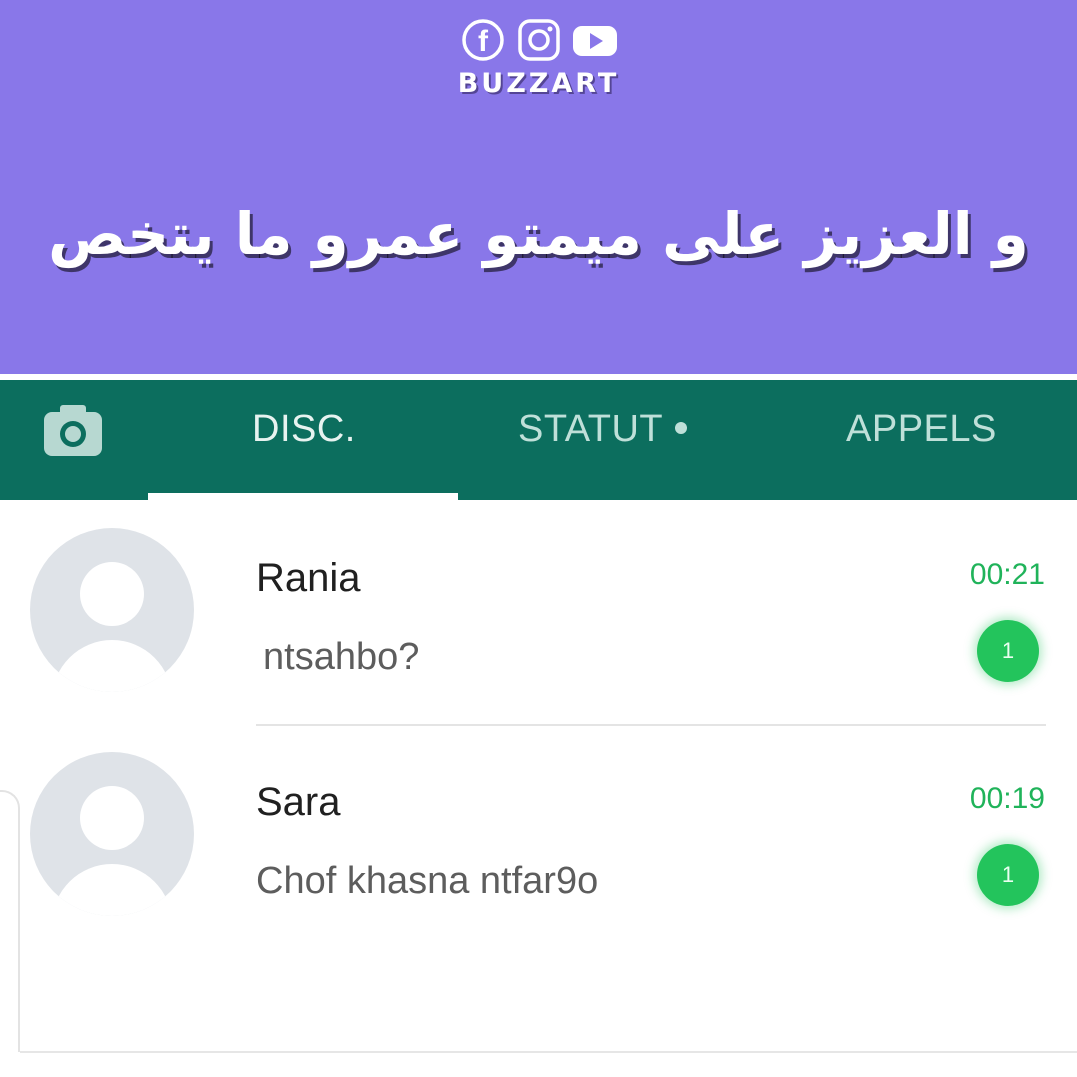 This screenshot has width=1077, height=1077. What do you see at coordinates (538, 234) in the screenshot?
I see `meme-caption: و العزيز على ميمتو عمرو ما يتخص` at bounding box center [538, 234].